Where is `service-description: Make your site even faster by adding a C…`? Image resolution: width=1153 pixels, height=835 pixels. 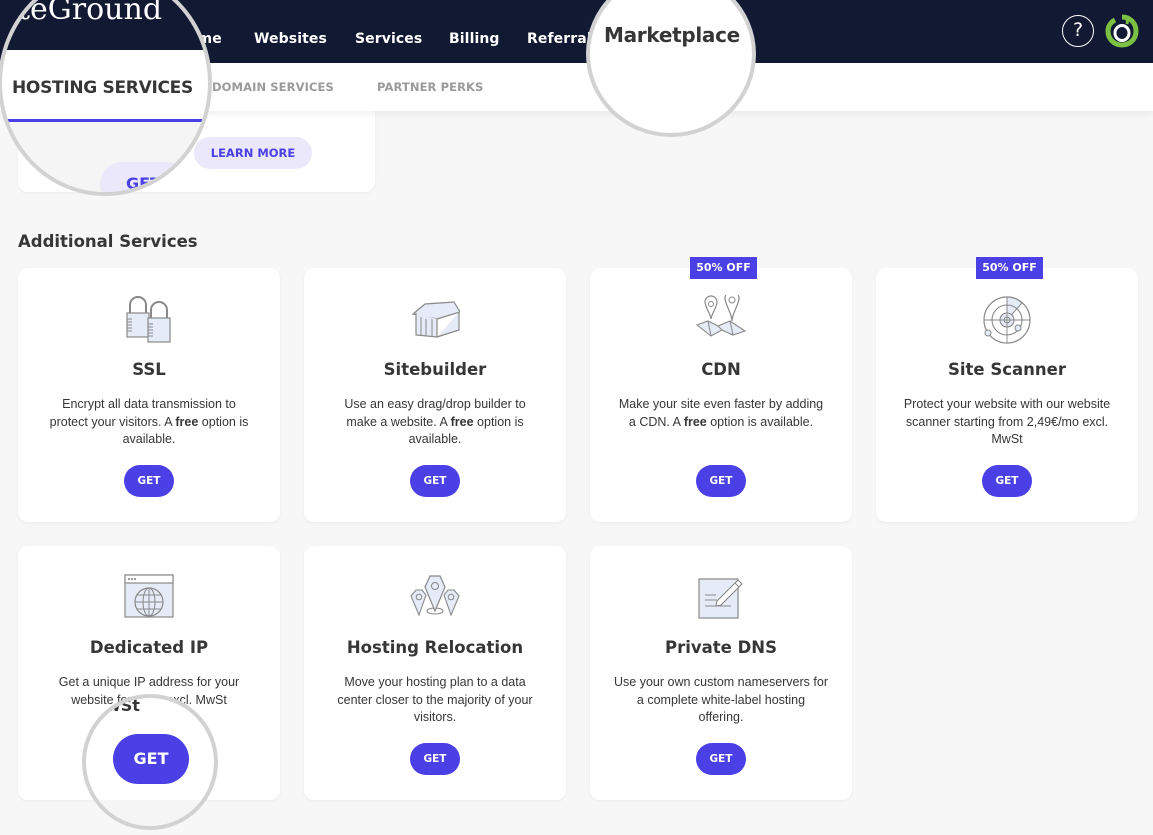 service-description: Make your site even faster by adding a C… is located at coordinates (721, 413).